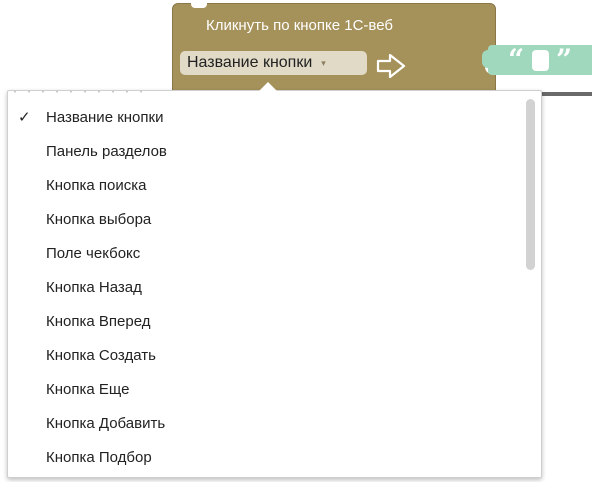  What do you see at coordinates (263, 219) in the screenshot?
I see `menu-item: Кнопка выбора` at bounding box center [263, 219].